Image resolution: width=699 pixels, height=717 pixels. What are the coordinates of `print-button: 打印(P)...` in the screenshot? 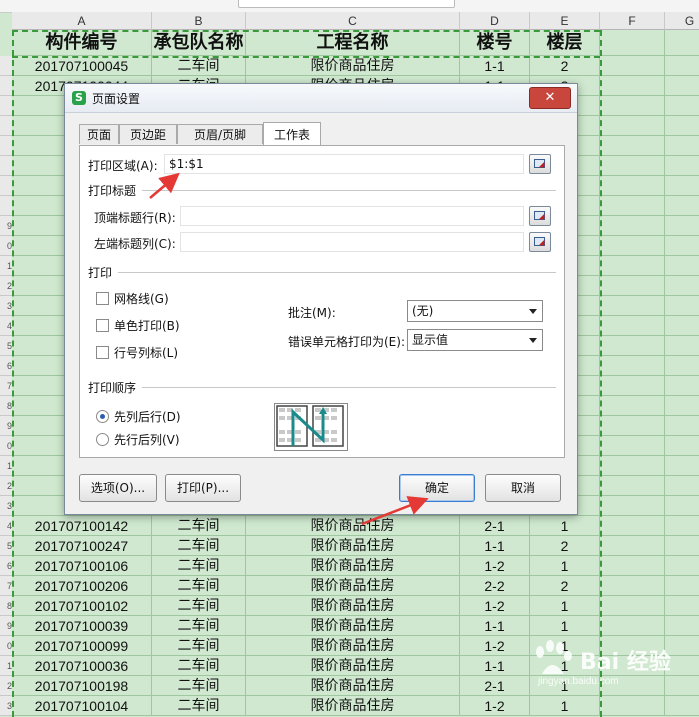 It's located at (203, 488).